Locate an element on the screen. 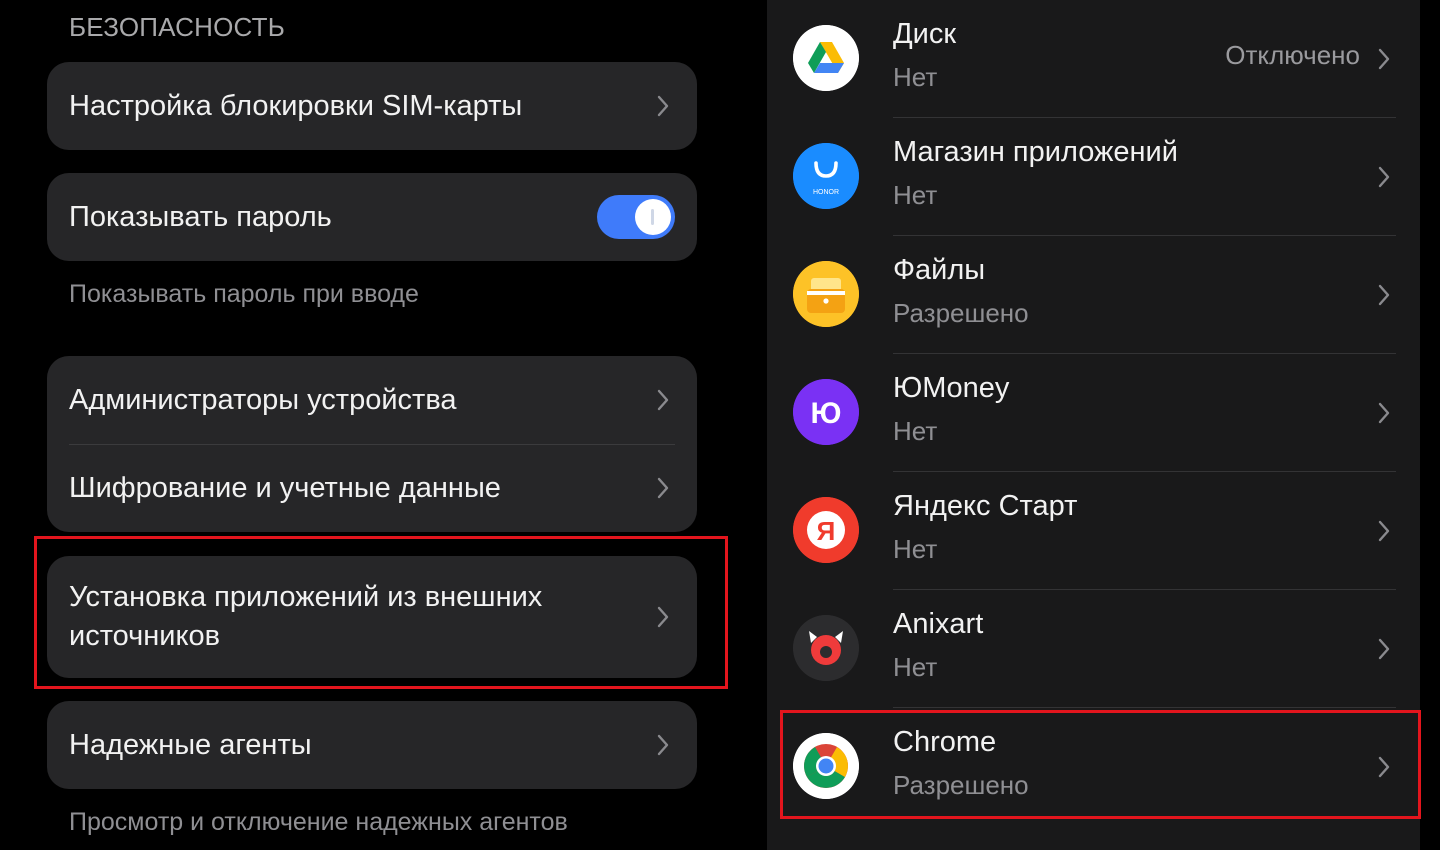  trust-agents-item: Надежные агенты is located at coordinates (372, 745).